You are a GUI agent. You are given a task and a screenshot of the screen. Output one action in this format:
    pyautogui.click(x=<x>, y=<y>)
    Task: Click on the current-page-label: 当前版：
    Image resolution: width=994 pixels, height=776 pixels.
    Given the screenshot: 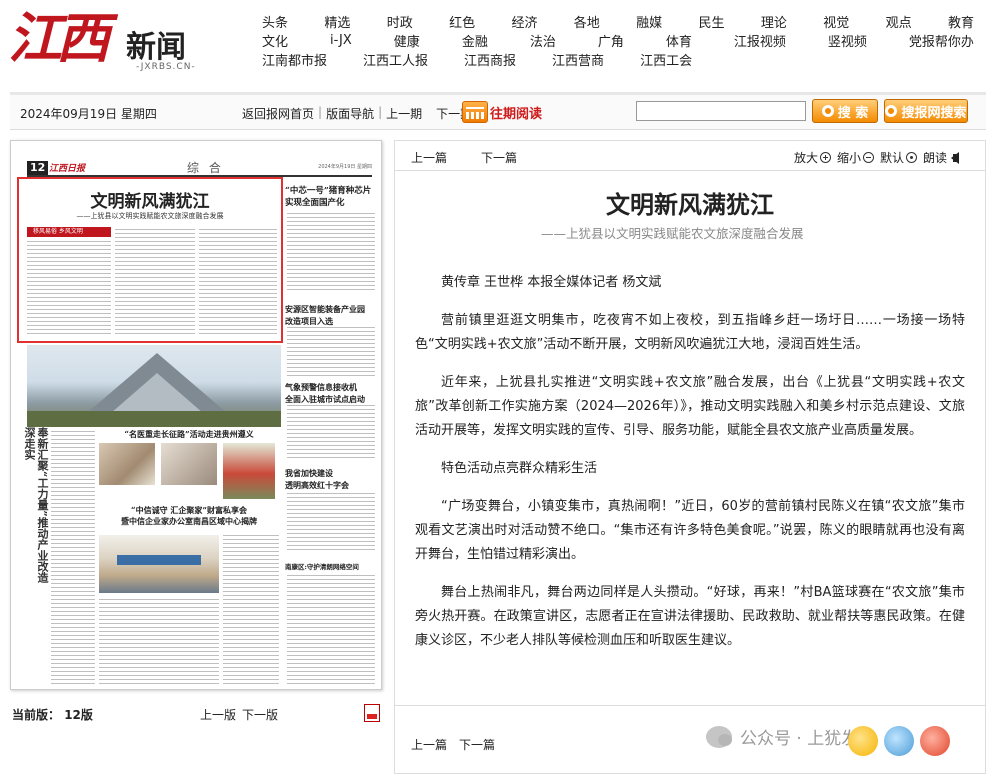 What is the action you would take?
    pyautogui.click(x=36, y=715)
    